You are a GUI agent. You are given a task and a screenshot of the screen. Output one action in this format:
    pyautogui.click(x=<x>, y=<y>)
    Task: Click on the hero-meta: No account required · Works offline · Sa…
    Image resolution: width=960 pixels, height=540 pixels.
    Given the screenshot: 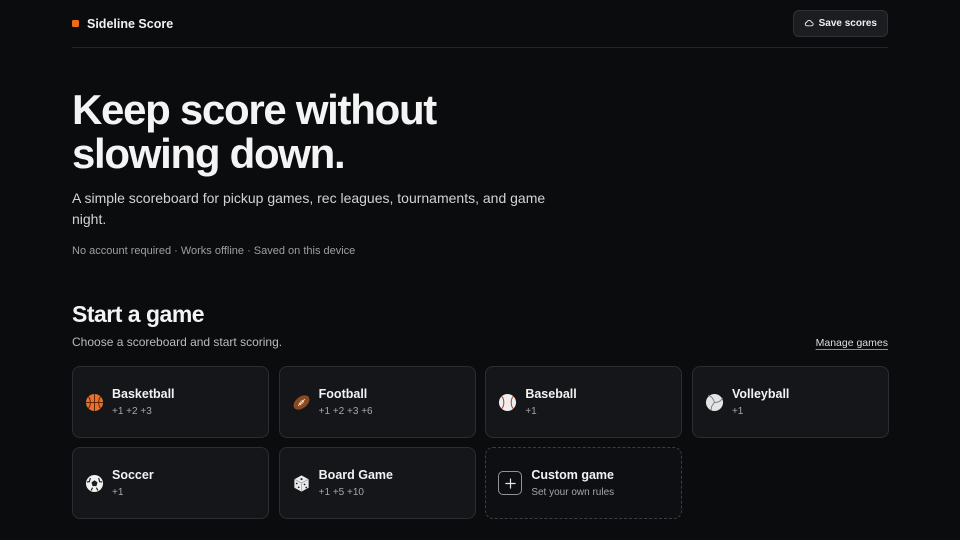 What is the action you would take?
    pyautogui.click(x=214, y=251)
    